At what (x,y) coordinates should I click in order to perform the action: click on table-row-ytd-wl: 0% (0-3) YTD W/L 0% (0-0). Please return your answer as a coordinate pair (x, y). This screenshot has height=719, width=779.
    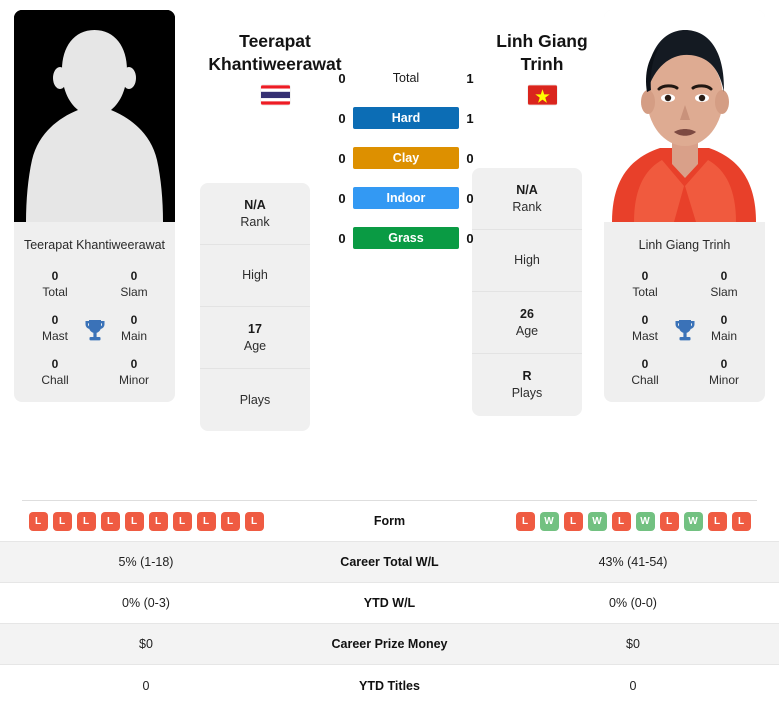
    Looking at the image, I should click on (389, 603).